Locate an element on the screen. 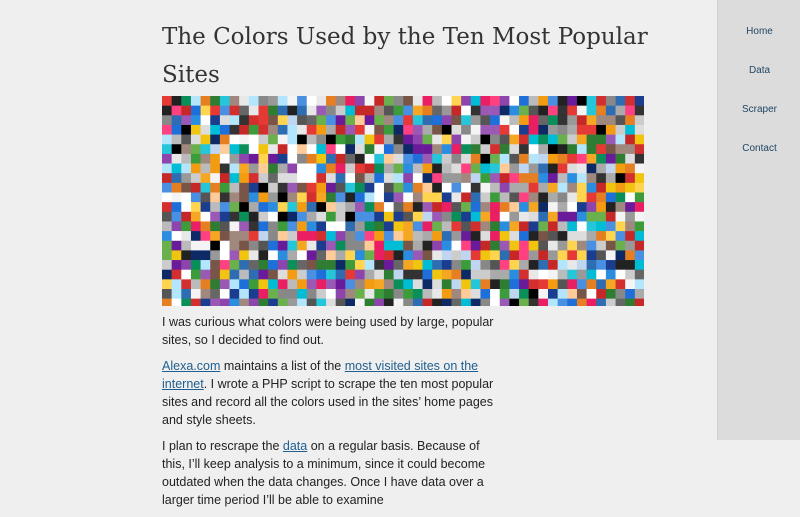 The width and height of the screenshot is (800, 517). sidebar-item-home: Home is located at coordinates (759, 31).